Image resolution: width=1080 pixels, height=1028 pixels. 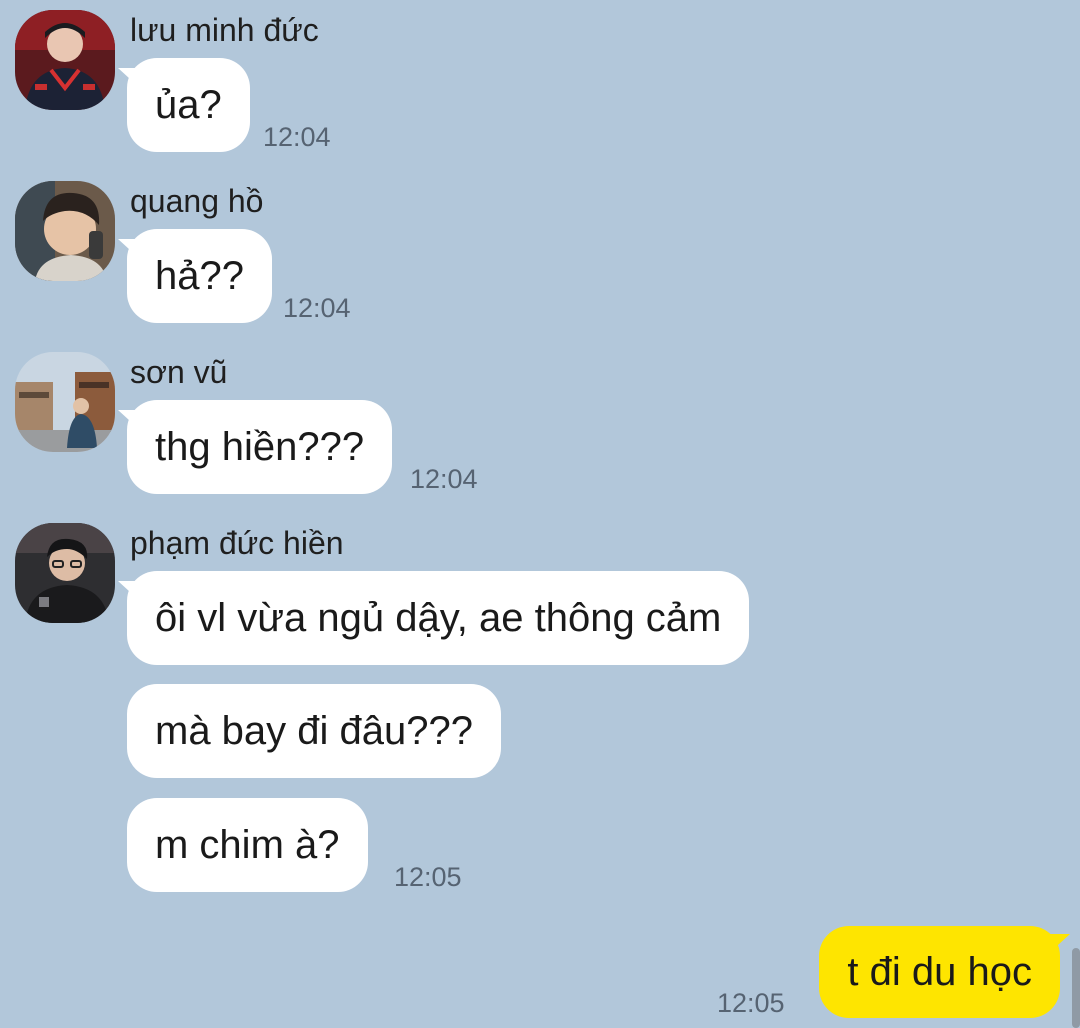 I want to click on message-bubble: m chim à?, so click(x=247, y=845).